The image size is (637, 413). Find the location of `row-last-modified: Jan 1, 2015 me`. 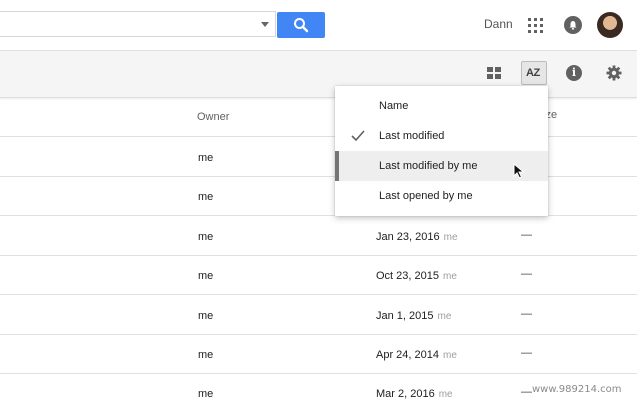

row-last-modified: Jan 1, 2015 me is located at coordinates (413, 316).